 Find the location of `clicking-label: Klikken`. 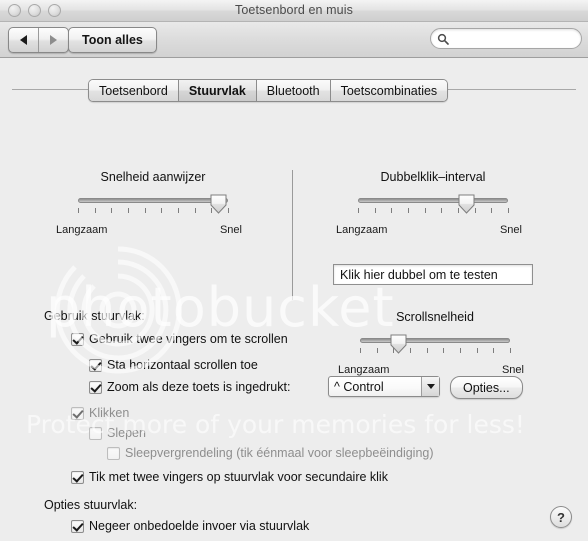

clicking-label: Klikken is located at coordinates (109, 413).